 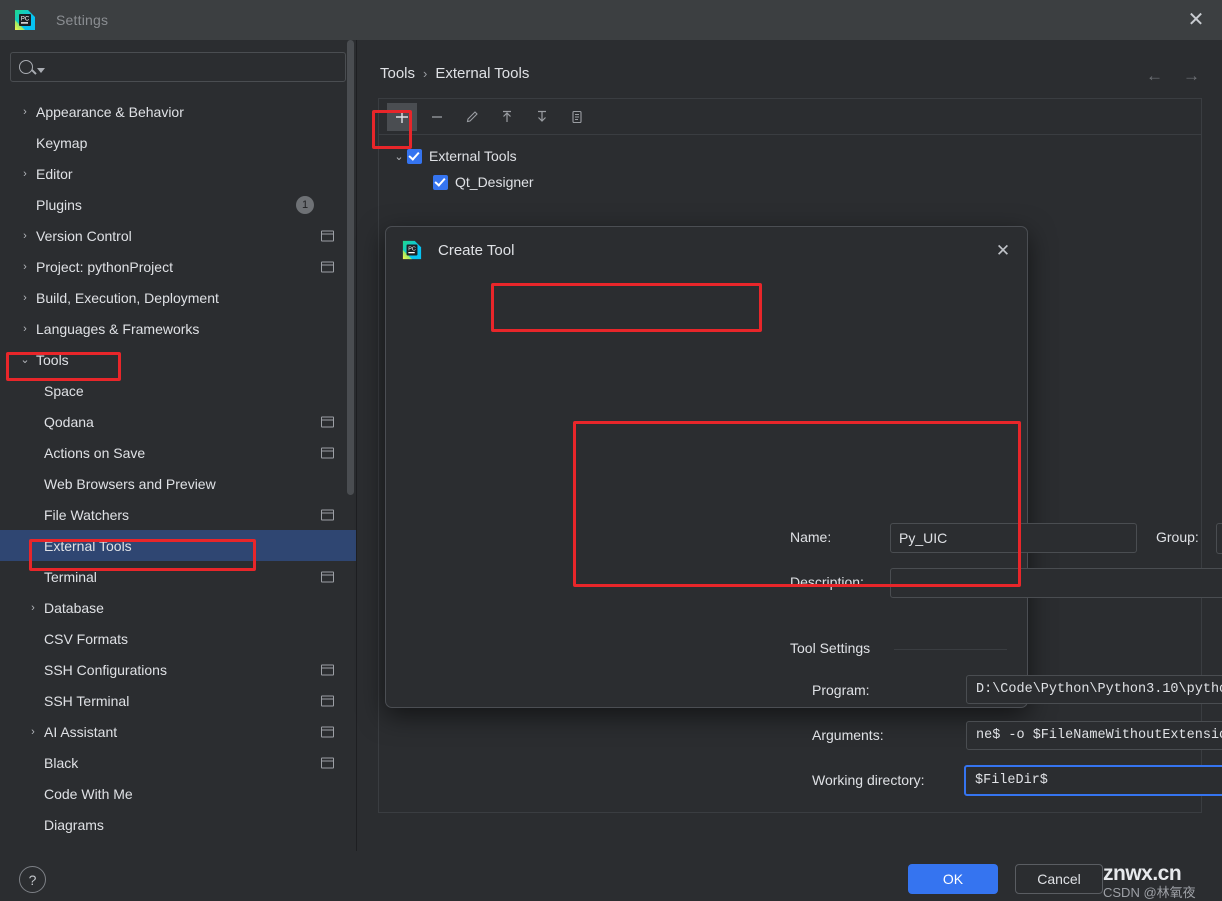 I want to click on sidebar-item-qodana: Qodana, so click(x=178, y=421).